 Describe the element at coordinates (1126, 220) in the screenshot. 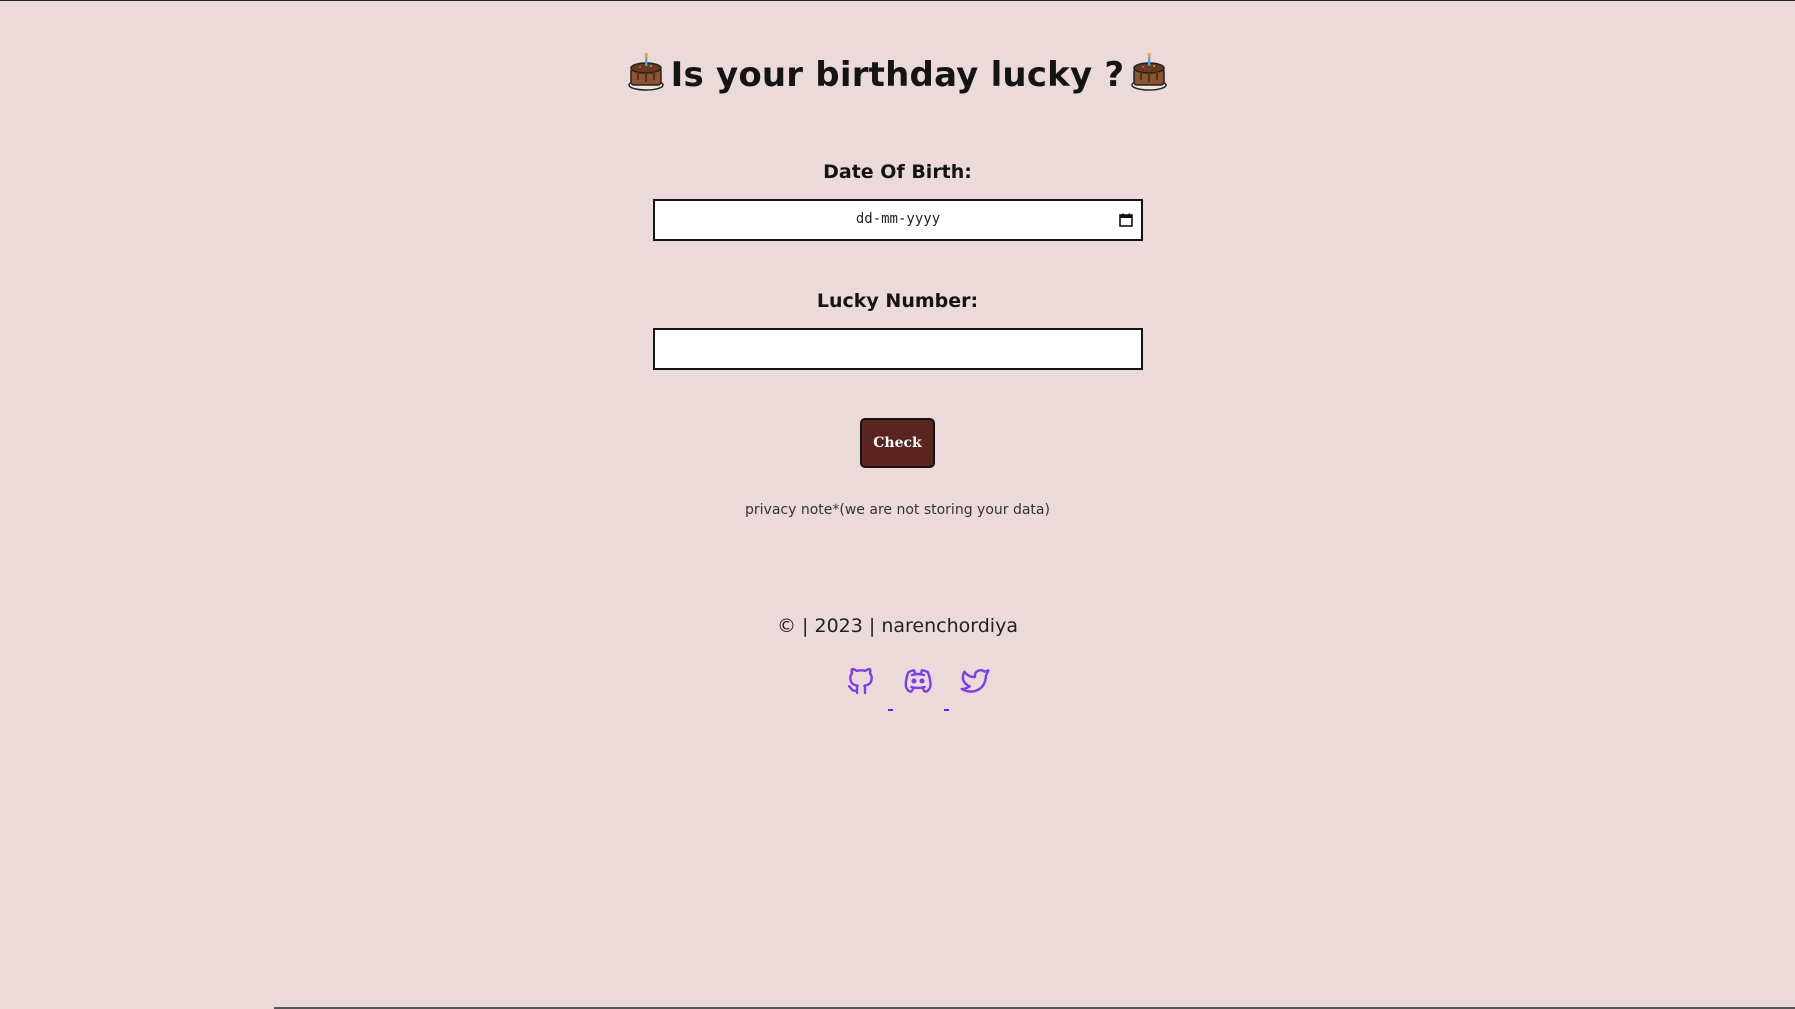

I see `calendar-icon` at that location.